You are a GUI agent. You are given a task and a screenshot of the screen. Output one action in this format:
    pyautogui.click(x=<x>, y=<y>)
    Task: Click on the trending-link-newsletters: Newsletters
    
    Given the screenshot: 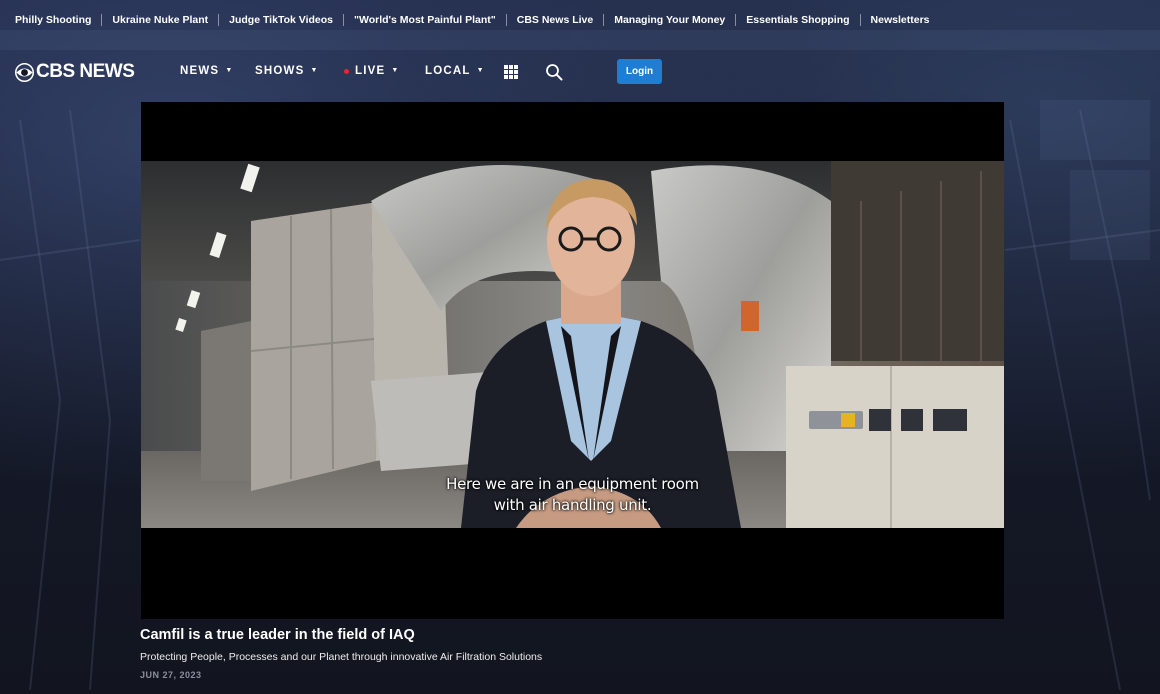 What is the action you would take?
    pyautogui.click(x=899, y=20)
    